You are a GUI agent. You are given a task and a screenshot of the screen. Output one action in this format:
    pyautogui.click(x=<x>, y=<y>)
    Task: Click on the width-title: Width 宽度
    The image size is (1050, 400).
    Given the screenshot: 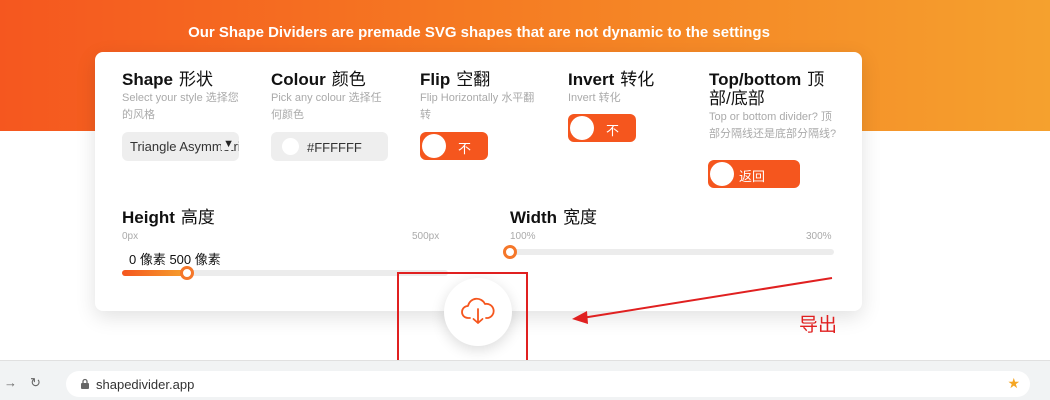 What is the action you would take?
    pyautogui.click(x=554, y=217)
    